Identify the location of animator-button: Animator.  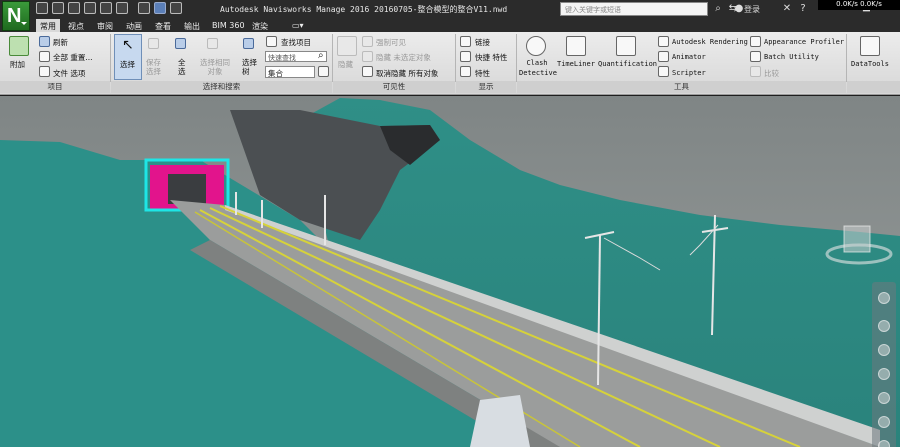
(689, 57).